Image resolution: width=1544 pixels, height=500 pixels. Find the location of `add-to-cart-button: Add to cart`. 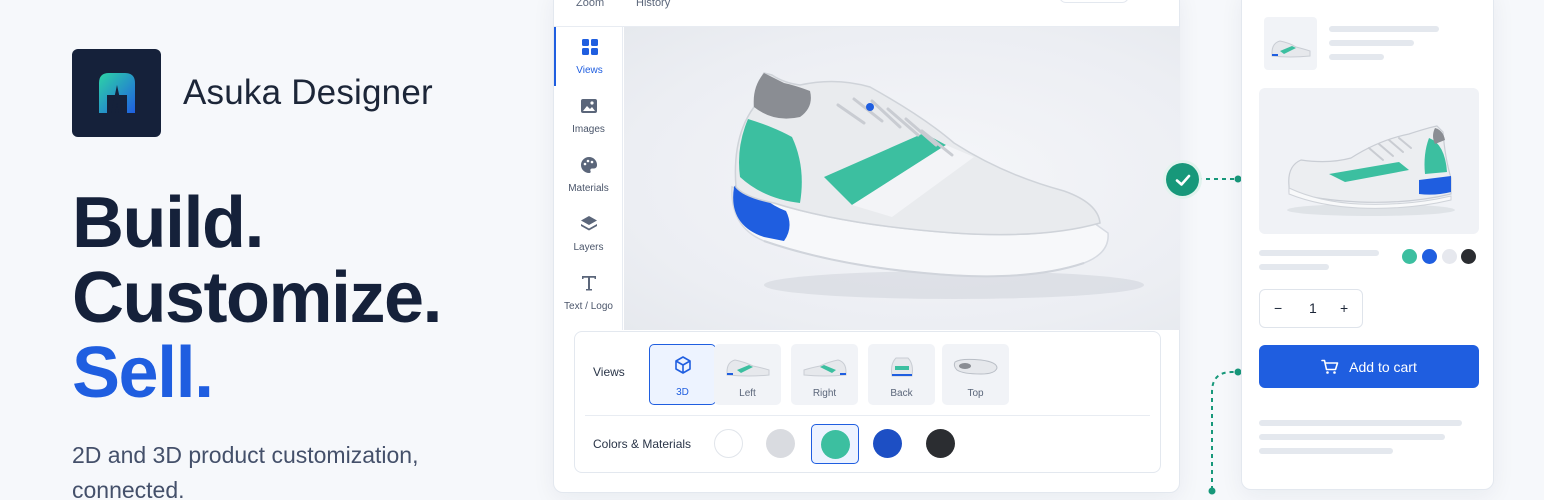

add-to-cart-button: Add to cart is located at coordinates (1369, 366).